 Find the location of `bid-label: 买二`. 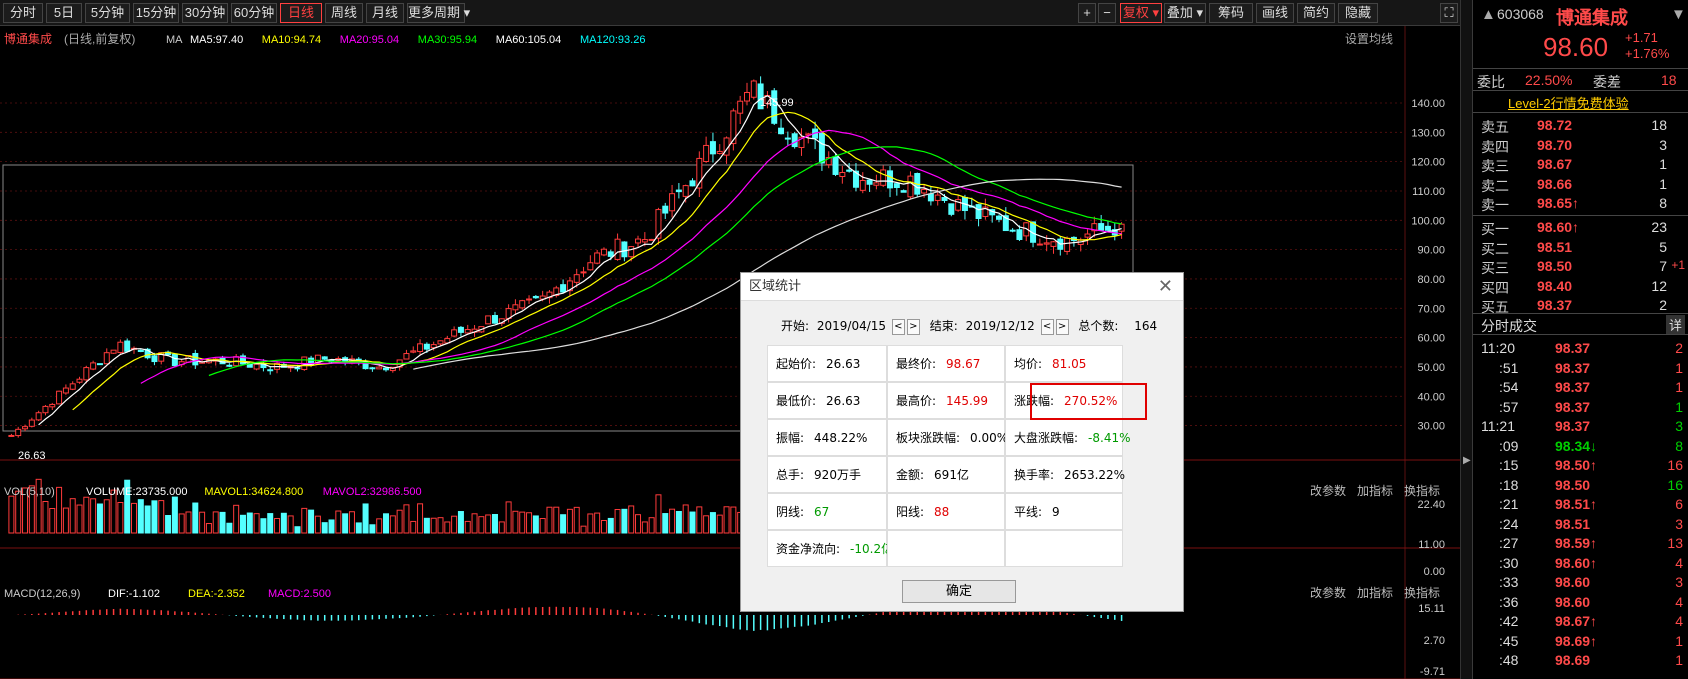

bid-label: 买二 is located at coordinates (1495, 248).